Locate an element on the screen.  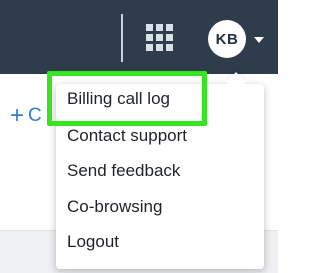
topbar-divider is located at coordinates (122, 38).